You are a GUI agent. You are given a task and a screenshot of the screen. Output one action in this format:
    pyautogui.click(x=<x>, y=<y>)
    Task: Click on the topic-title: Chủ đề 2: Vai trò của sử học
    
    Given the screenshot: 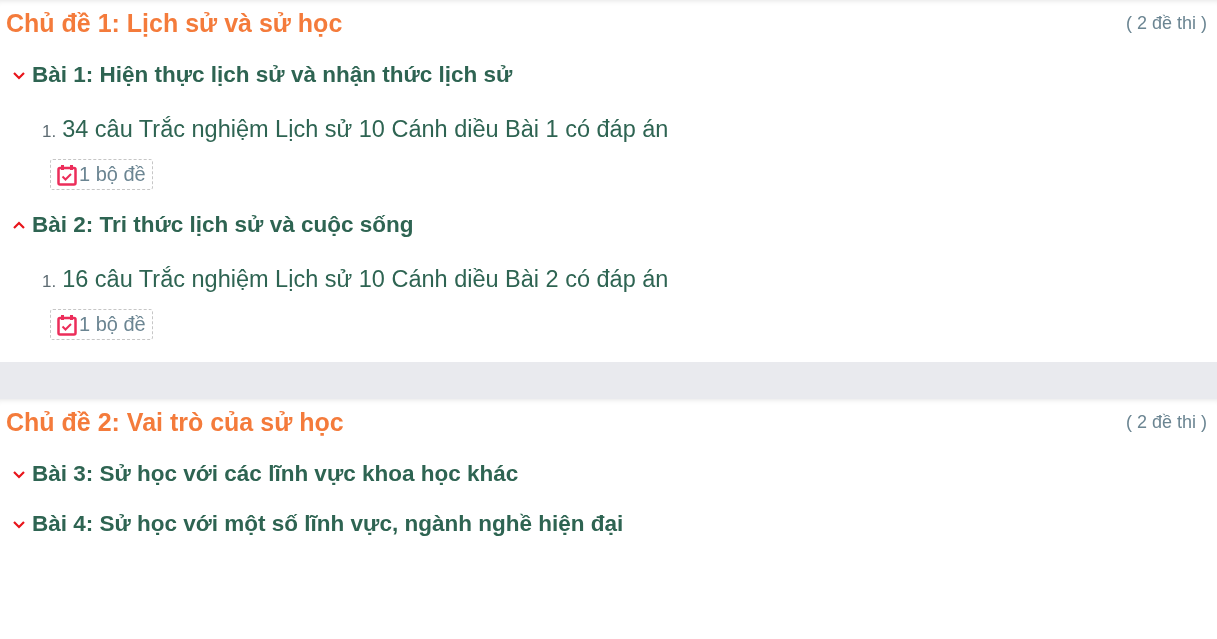 What is the action you would take?
    pyautogui.click(x=175, y=422)
    